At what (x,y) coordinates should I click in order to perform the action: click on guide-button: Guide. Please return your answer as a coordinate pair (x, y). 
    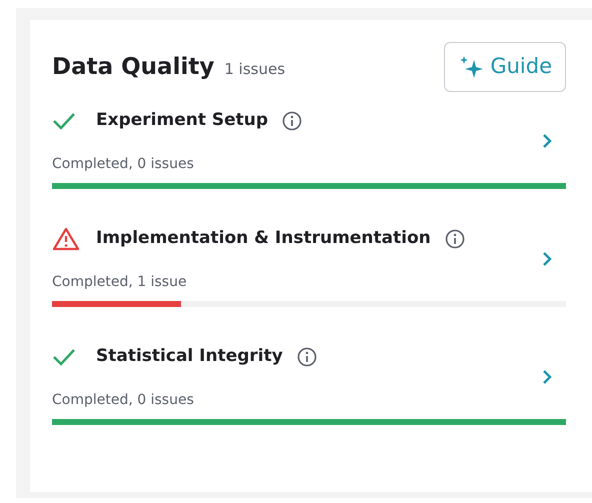
    Looking at the image, I should click on (505, 67).